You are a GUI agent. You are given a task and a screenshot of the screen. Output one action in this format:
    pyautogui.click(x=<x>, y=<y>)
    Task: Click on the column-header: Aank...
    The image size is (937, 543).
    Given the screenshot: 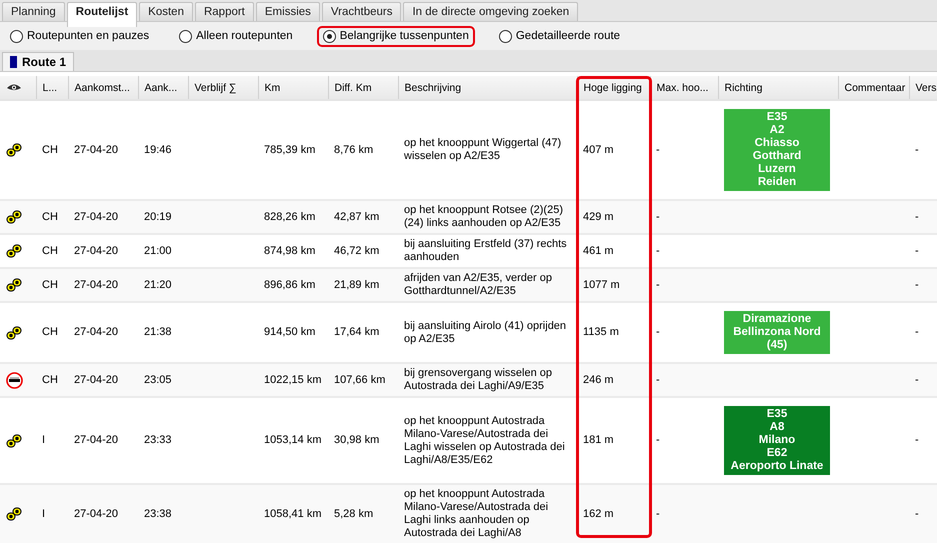 What is the action you would take?
    pyautogui.click(x=163, y=88)
    